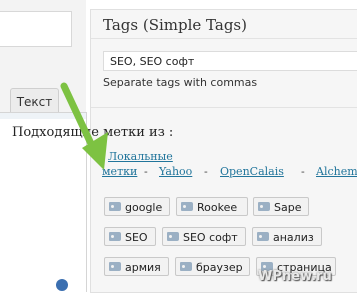  Describe the element at coordinates (295, 276) in the screenshot. I see `watermark: WPnew.ru` at that location.